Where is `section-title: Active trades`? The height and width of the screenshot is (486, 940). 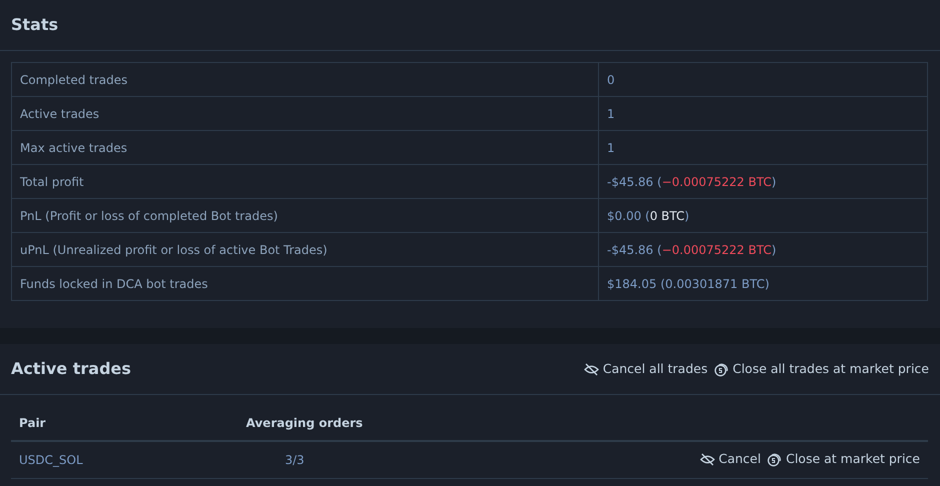 section-title: Active trades is located at coordinates (71, 369).